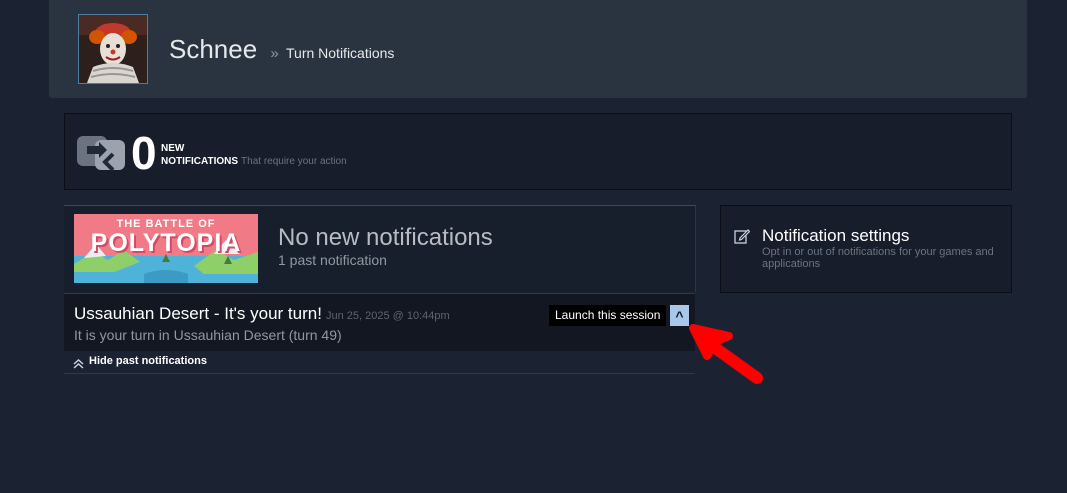  Describe the element at coordinates (379, 362) in the screenshot. I see `hide-past-notifications: Hide past notifications` at that location.